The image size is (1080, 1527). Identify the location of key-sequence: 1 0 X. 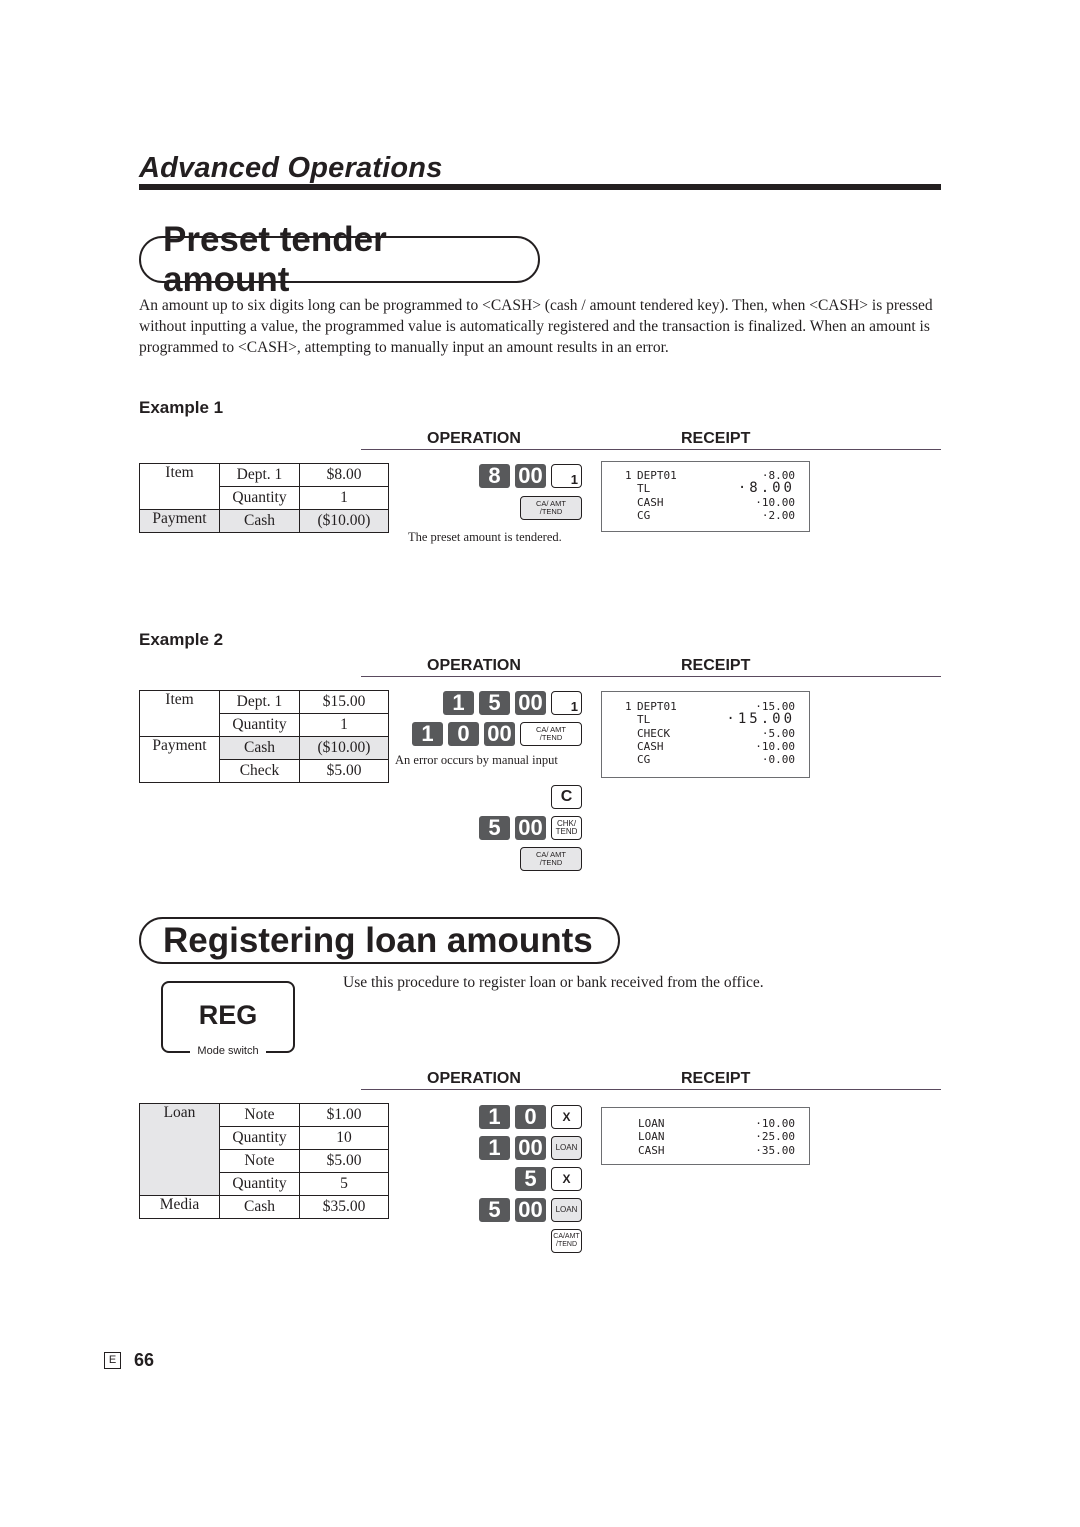
(521, 1116).